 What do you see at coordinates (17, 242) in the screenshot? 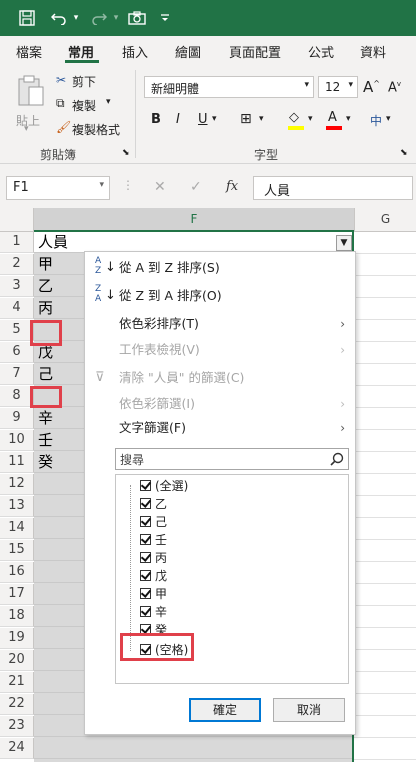
I see `row-header: 1` at bounding box center [17, 242].